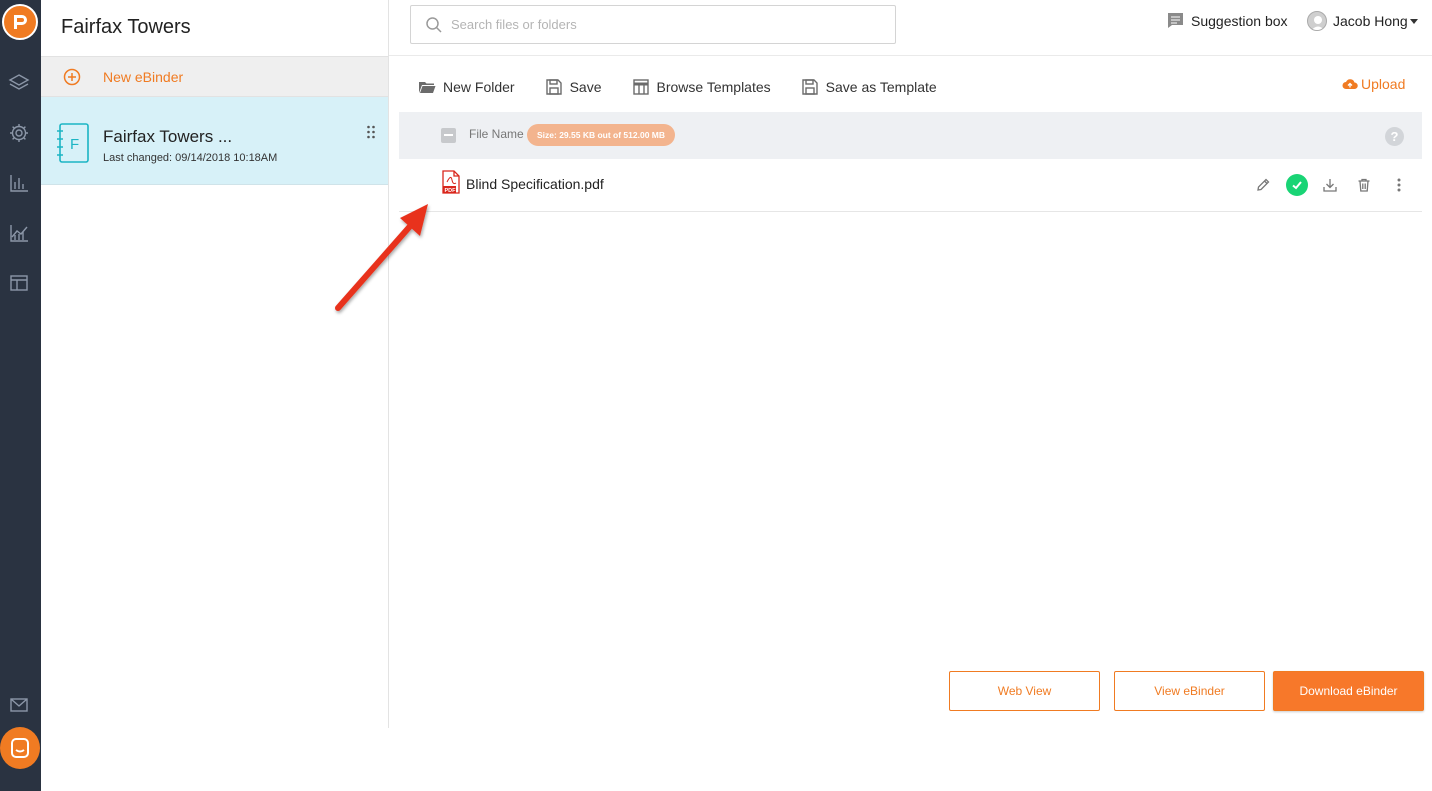 The width and height of the screenshot is (1432, 791). What do you see at coordinates (1189, 691) in the screenshot?
I see `view-ebinder-button: View eBinder` at bounding box center [1189, 691].